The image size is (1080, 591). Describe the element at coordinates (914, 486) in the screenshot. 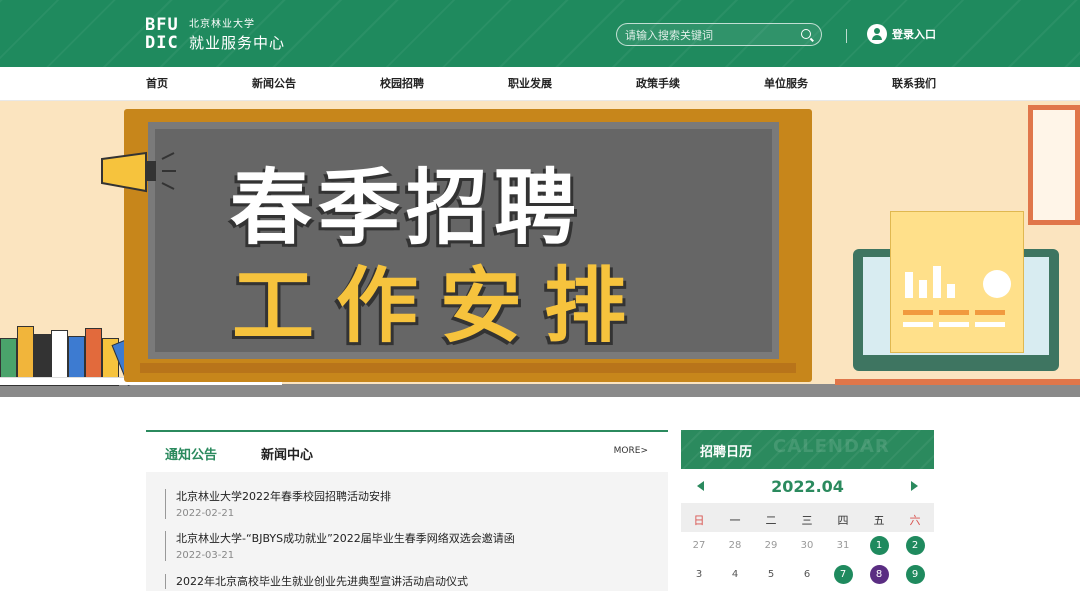

I see `next-month-icon` at that location.